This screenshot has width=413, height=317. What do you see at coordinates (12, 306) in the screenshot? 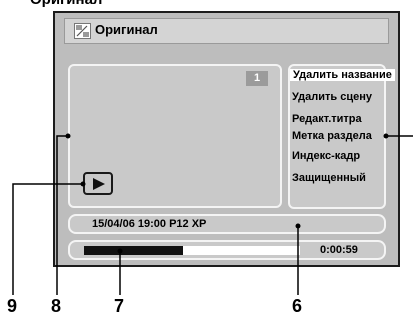
I see `callout-9: 9` at bounding box center [12, 306].